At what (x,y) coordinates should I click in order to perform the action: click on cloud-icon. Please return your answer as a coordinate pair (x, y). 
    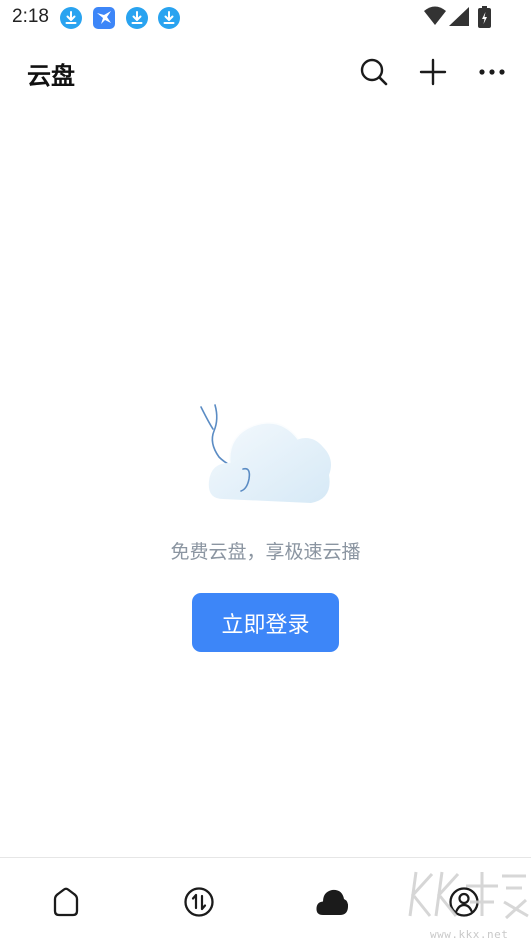
    Looking at the image, I should click on (332, 902).